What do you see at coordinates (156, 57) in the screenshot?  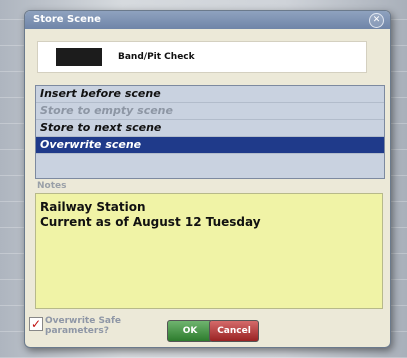 I see `scene-name: Band/Pit Check` at bounding box center [156, 57].